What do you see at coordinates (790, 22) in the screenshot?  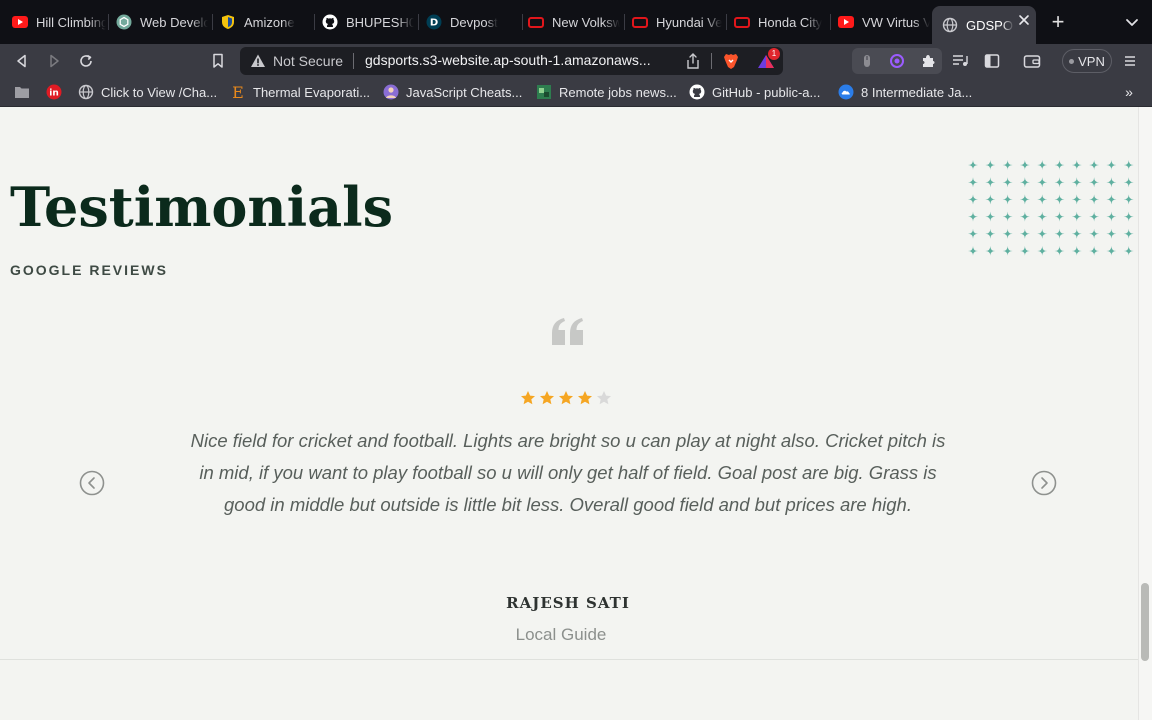 I see `tab-title: Honda City` at bounding box center [790, 22].